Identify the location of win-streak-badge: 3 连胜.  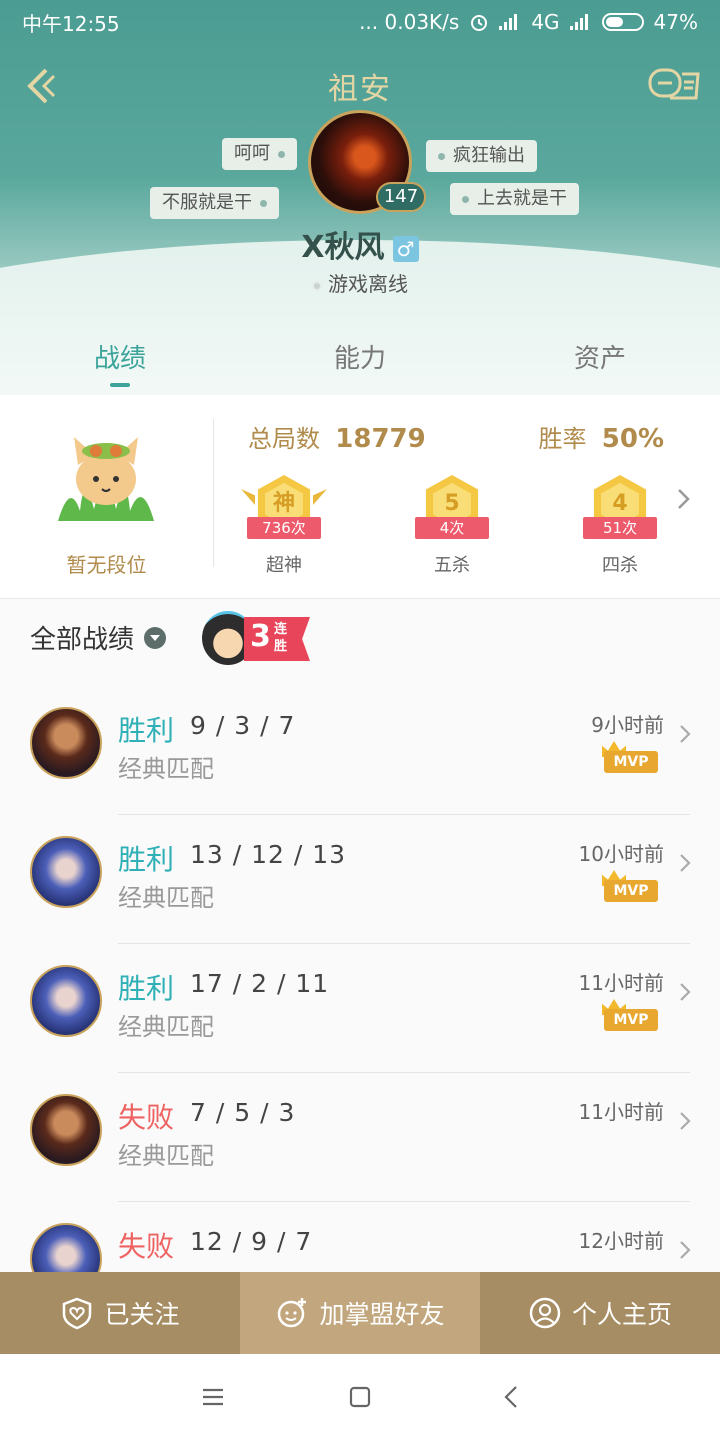
(256, 639).